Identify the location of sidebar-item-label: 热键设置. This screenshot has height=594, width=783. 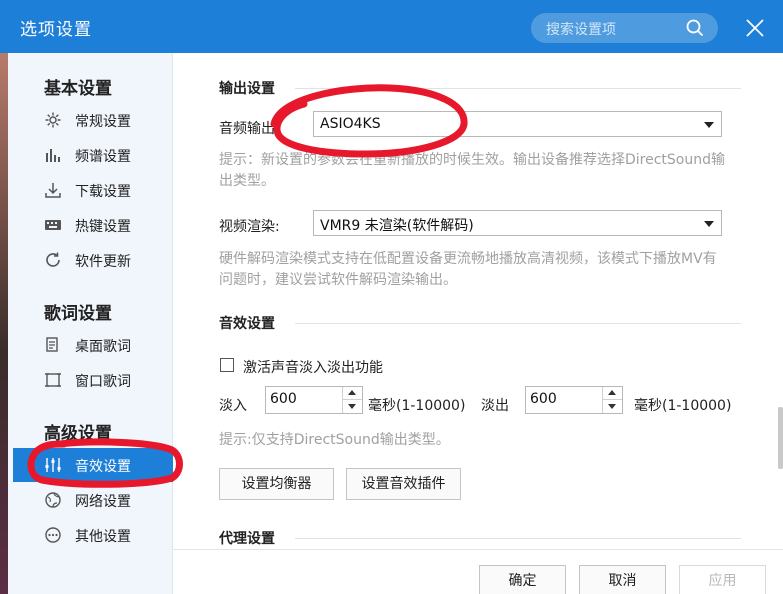
(103, 227).